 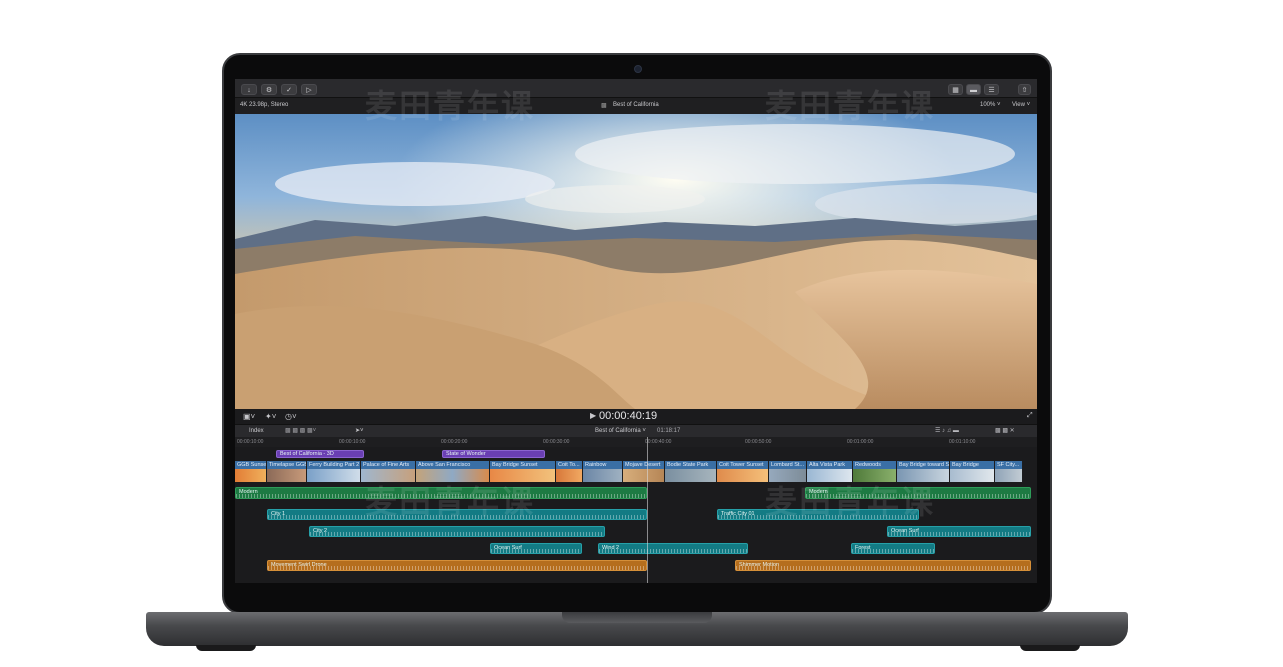 I want to click on video-clip: Ferry Building Part 2, so click(x=334, y=471).